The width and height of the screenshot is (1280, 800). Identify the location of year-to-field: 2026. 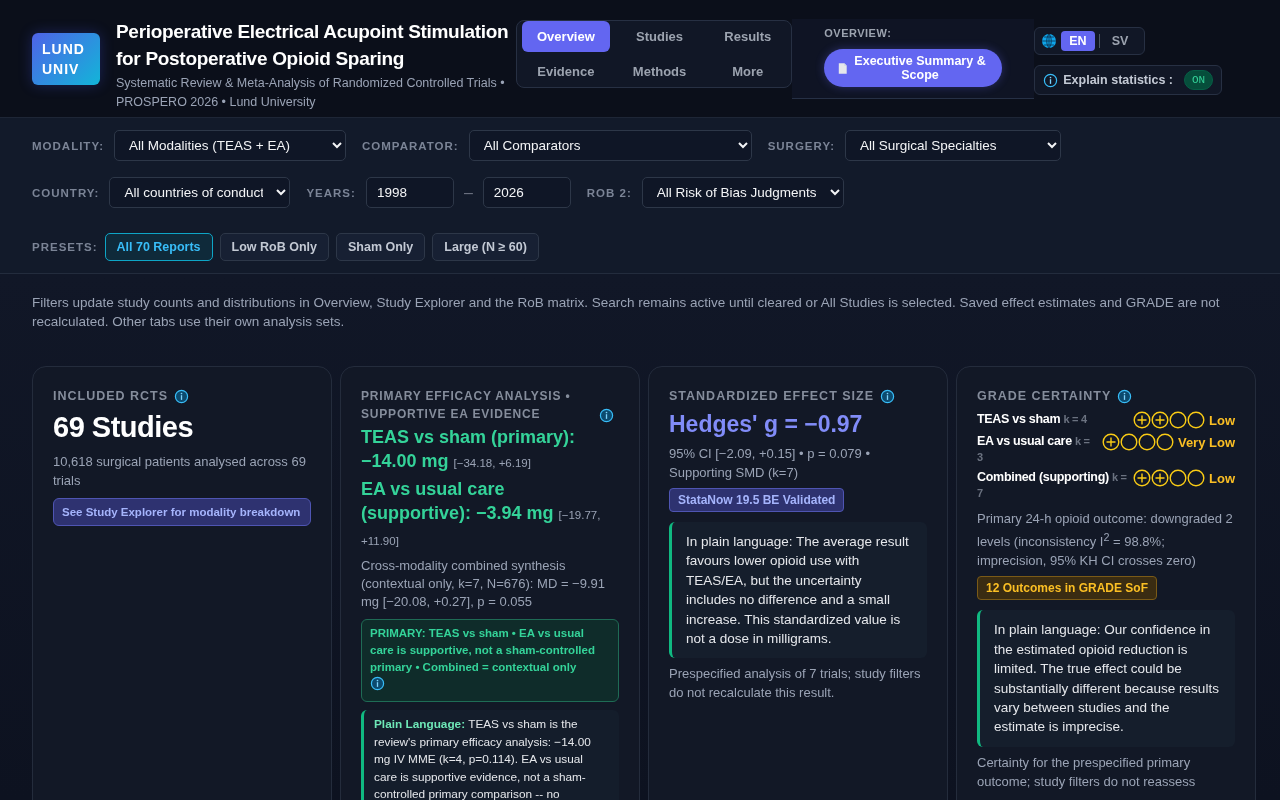
(526, 192).